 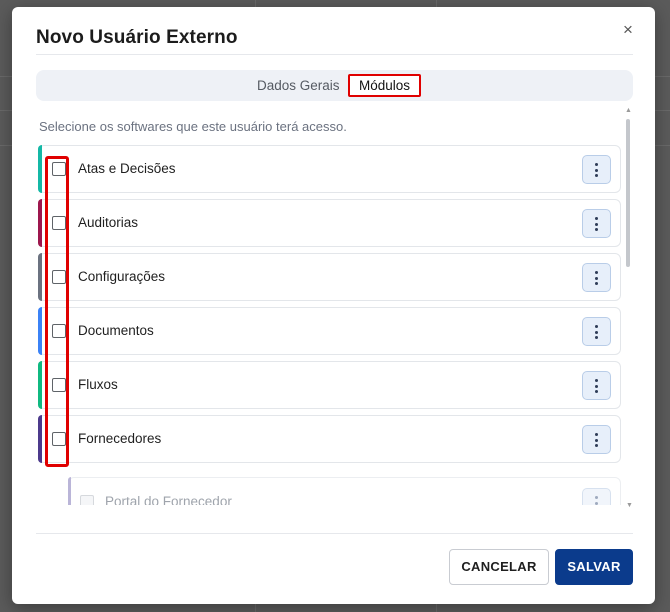 What do you see at coordinates (499, 567) in the screenshot?
I see `cancel-button: CANCELAR` at bounding box center [499, 567].